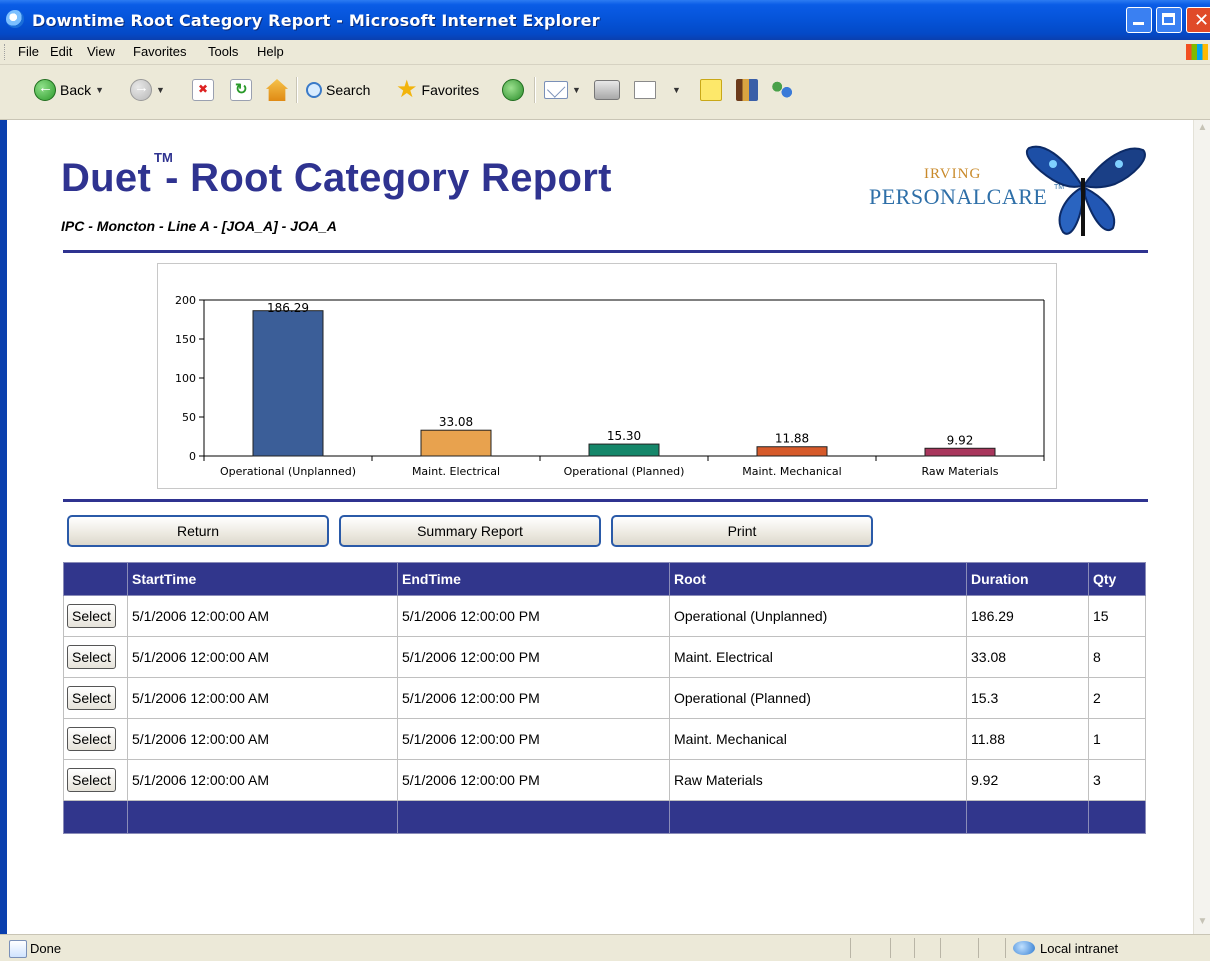 The image size is (1210, 961). I want to click on trademark-mark: TM, so click(163, 157).